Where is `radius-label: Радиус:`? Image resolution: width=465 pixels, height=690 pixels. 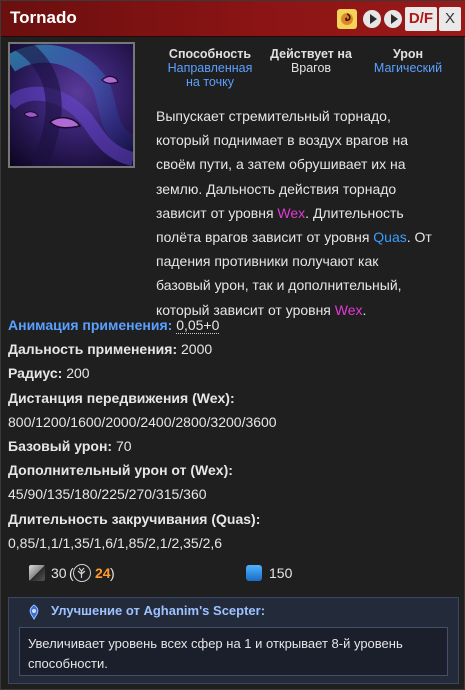 radius-label: Радиус: is located at coordinates (35, 373).